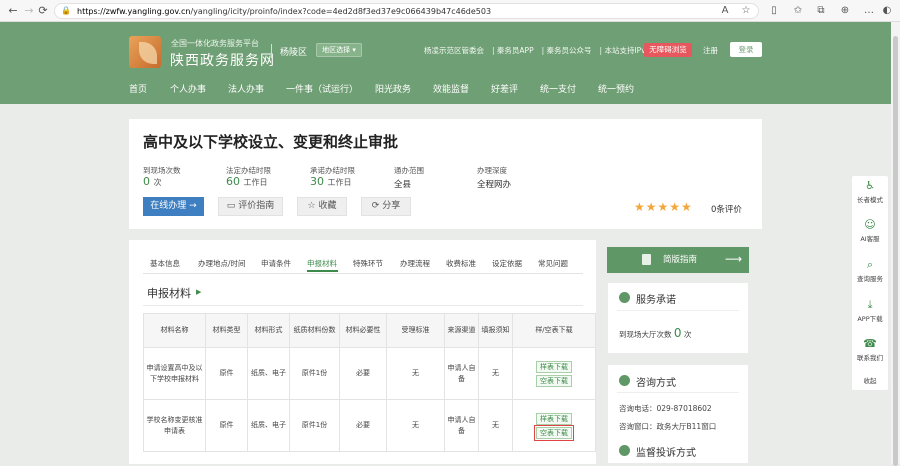 The image size is (900, 466). What do you see at coordinates (368, 263) in the screenshot?
I see `tab-special: 特殊环节` at bounding box center [368, 263].